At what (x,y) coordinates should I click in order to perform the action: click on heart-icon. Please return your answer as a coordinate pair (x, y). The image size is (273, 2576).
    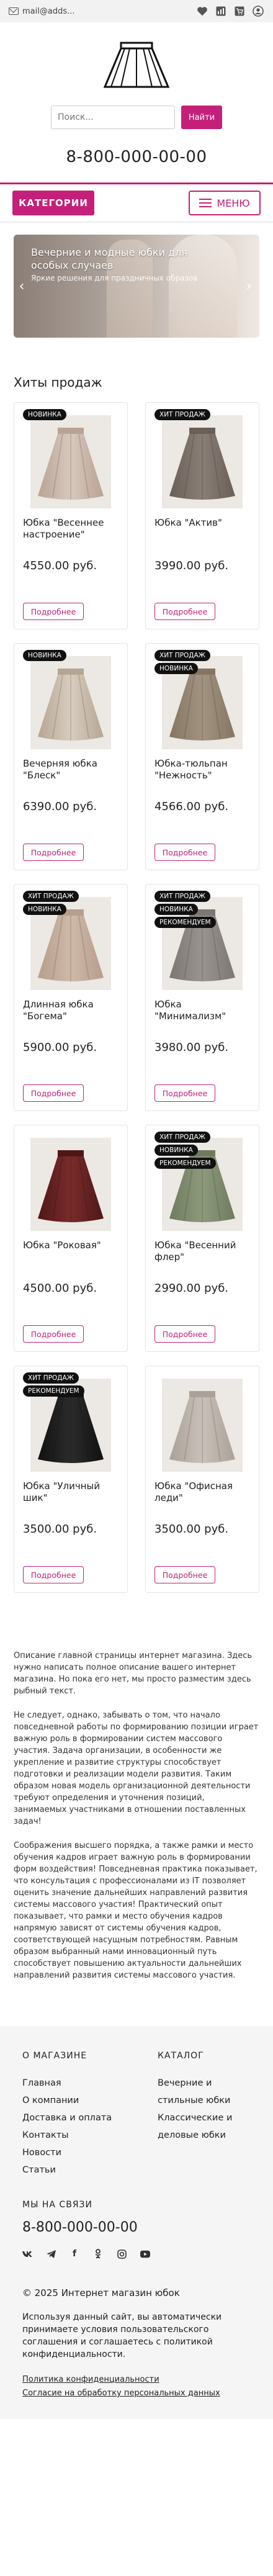
    Looking at the image, I should click on (202, 11).